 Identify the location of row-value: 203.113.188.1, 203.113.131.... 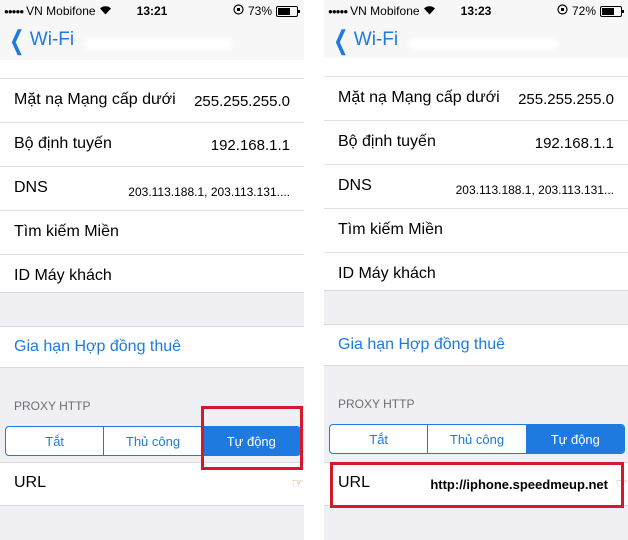
(534, 190).